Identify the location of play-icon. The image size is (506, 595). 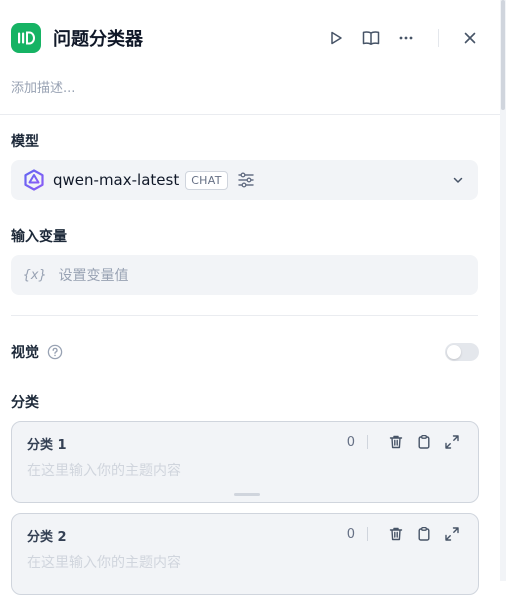
(336, 38).